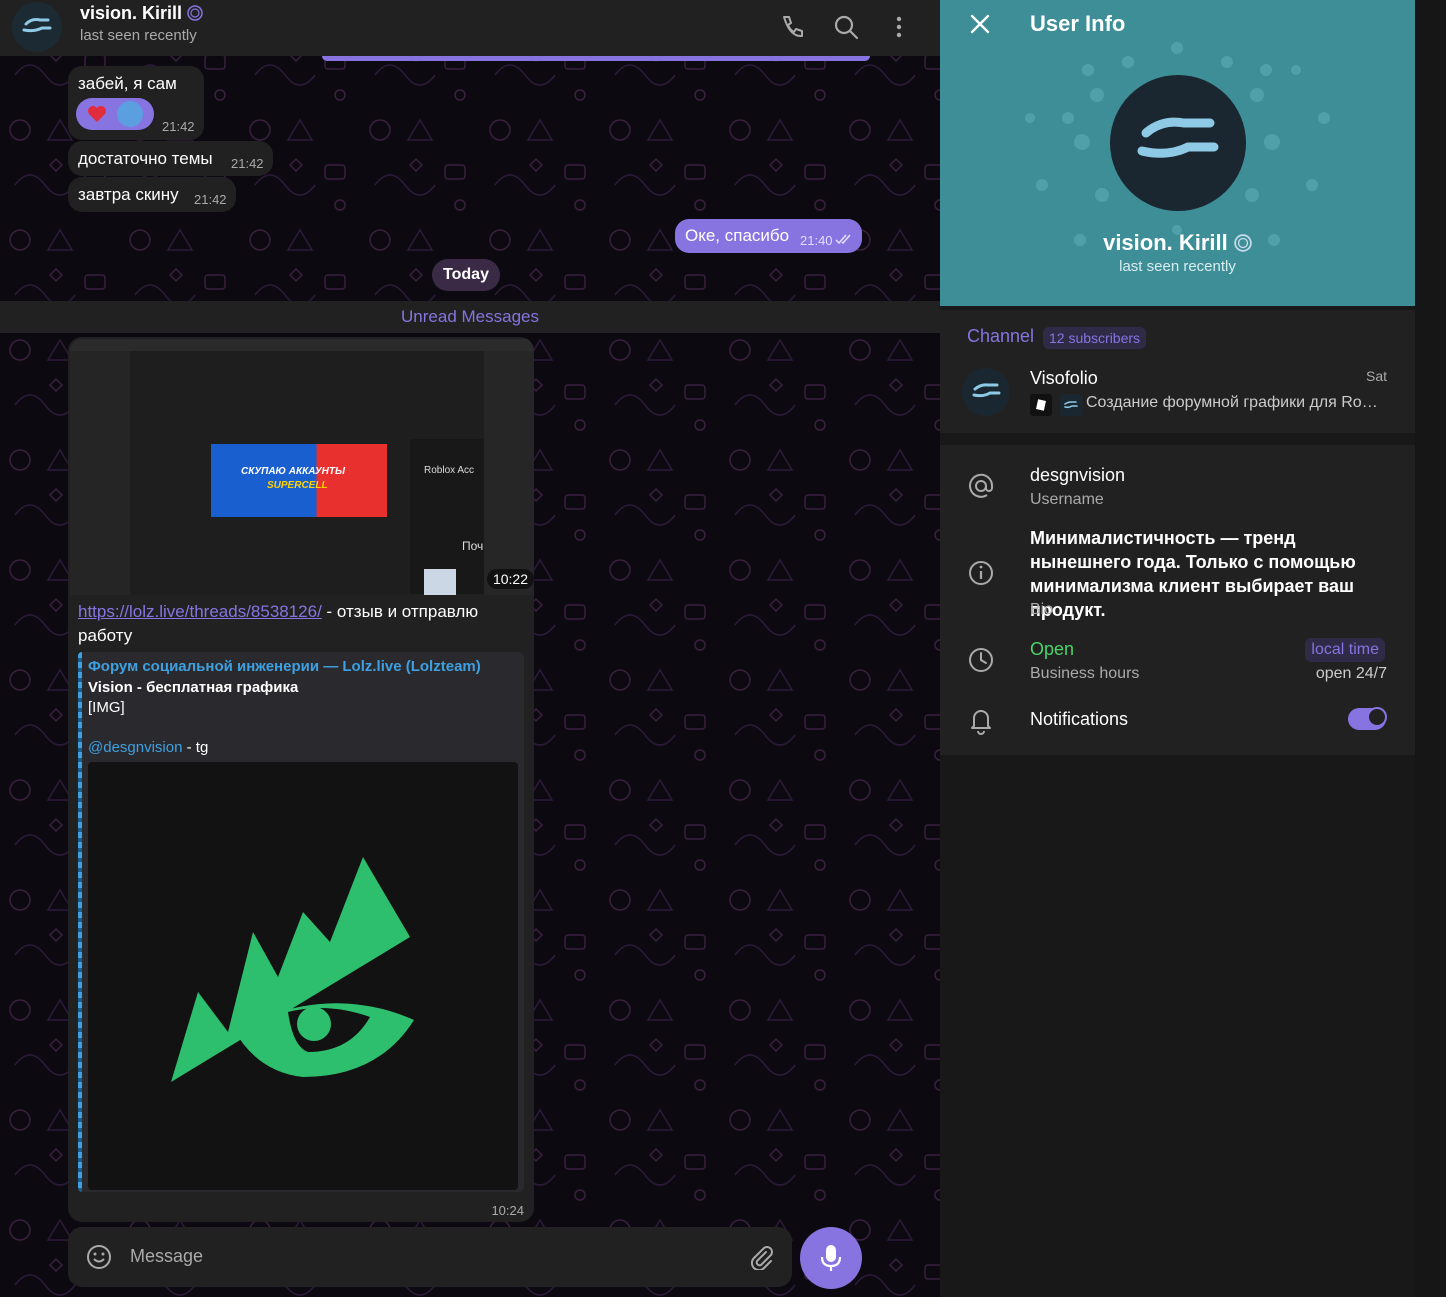 This screenshot has width=1446, height=1297. Describe the element at coordinates (195, 747) in the screenshot. I see `handle-suffix: - tg` at that location.